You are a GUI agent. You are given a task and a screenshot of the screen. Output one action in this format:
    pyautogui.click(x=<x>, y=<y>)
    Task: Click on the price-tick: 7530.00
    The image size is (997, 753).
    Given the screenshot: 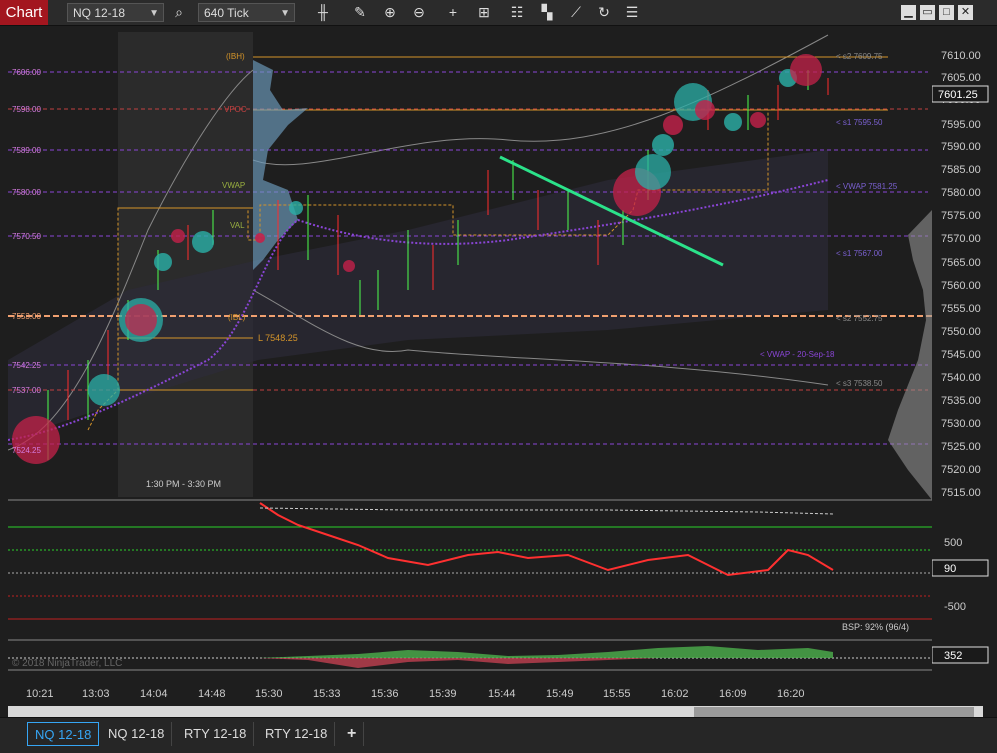 What is the action you would take?
    pyautogui.click(x=961, y=424)
    